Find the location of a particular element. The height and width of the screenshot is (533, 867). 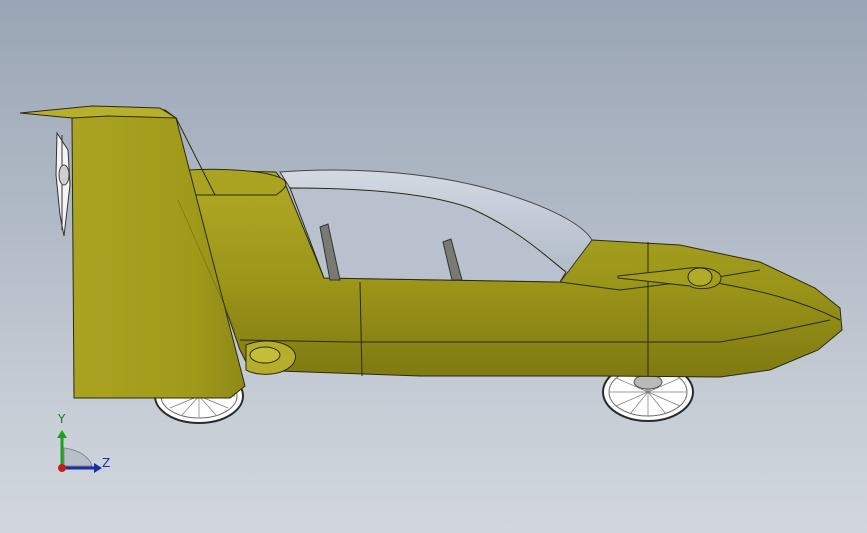

horizontal-stabilizer is located at coordinates (98, 112).